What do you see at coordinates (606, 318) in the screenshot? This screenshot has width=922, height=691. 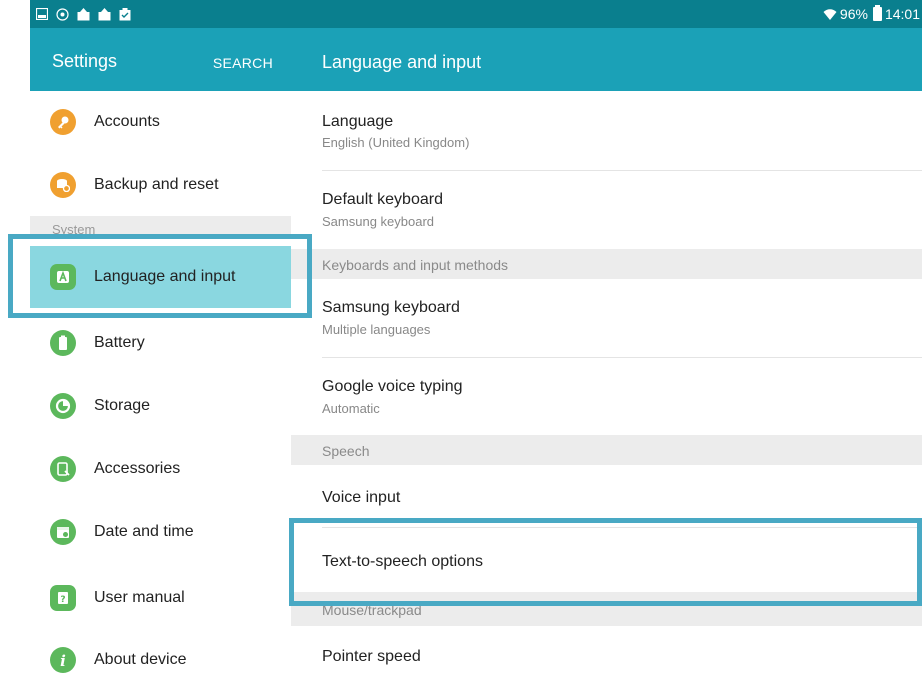 I see `setting-samsung-keyboard: Samsung keyboard Multiple languages` at bounding box center [606, 318].